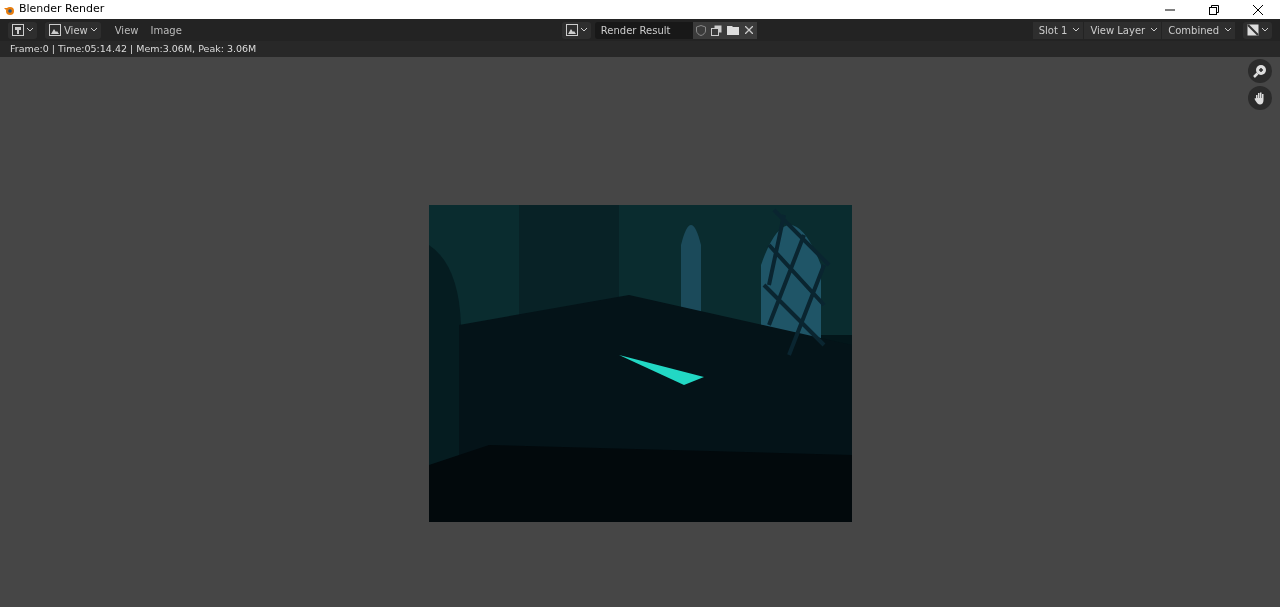 This screenshot has width=1280, height=607. Describe the element at coordinates (18, 30) in the screenshot. I see `editor-type-icon` at that location.